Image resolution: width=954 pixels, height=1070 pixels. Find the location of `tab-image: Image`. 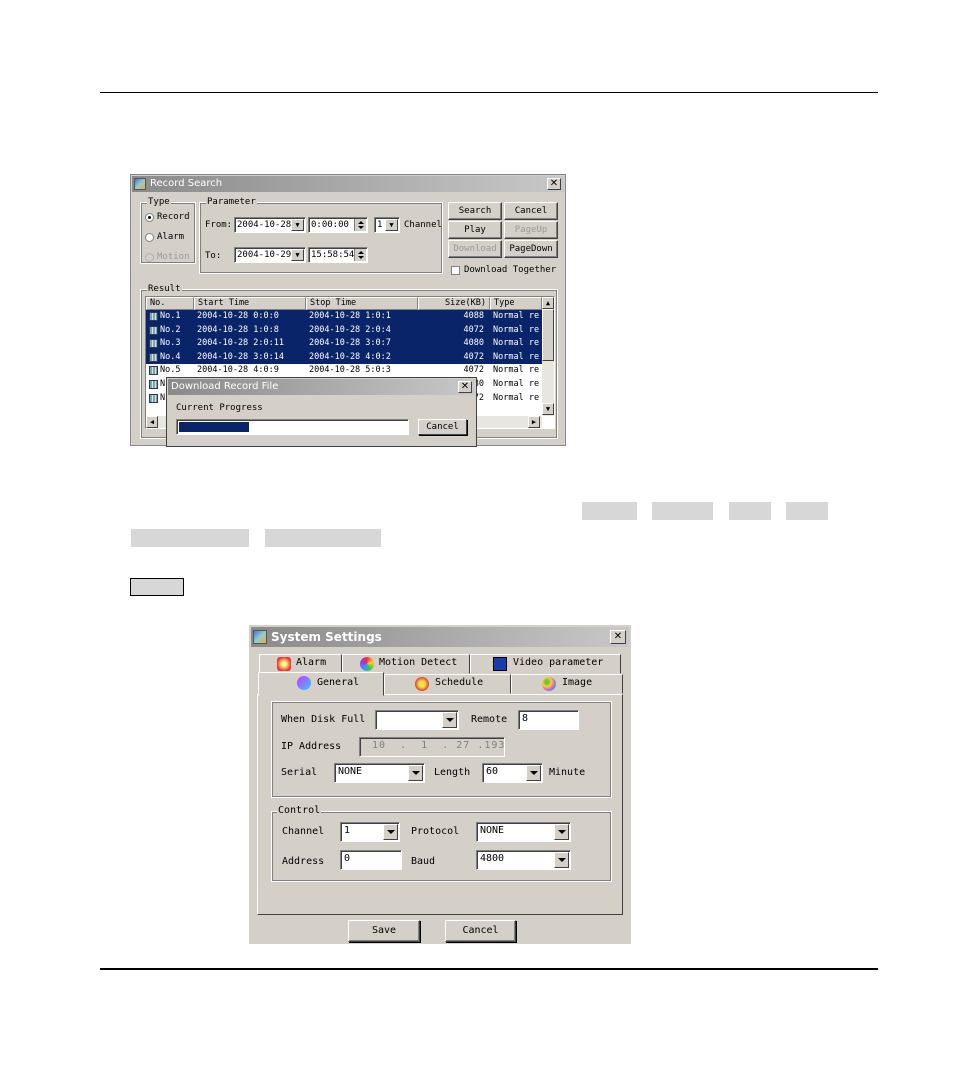

tab-image: Image is located at coordinates (567, 684).